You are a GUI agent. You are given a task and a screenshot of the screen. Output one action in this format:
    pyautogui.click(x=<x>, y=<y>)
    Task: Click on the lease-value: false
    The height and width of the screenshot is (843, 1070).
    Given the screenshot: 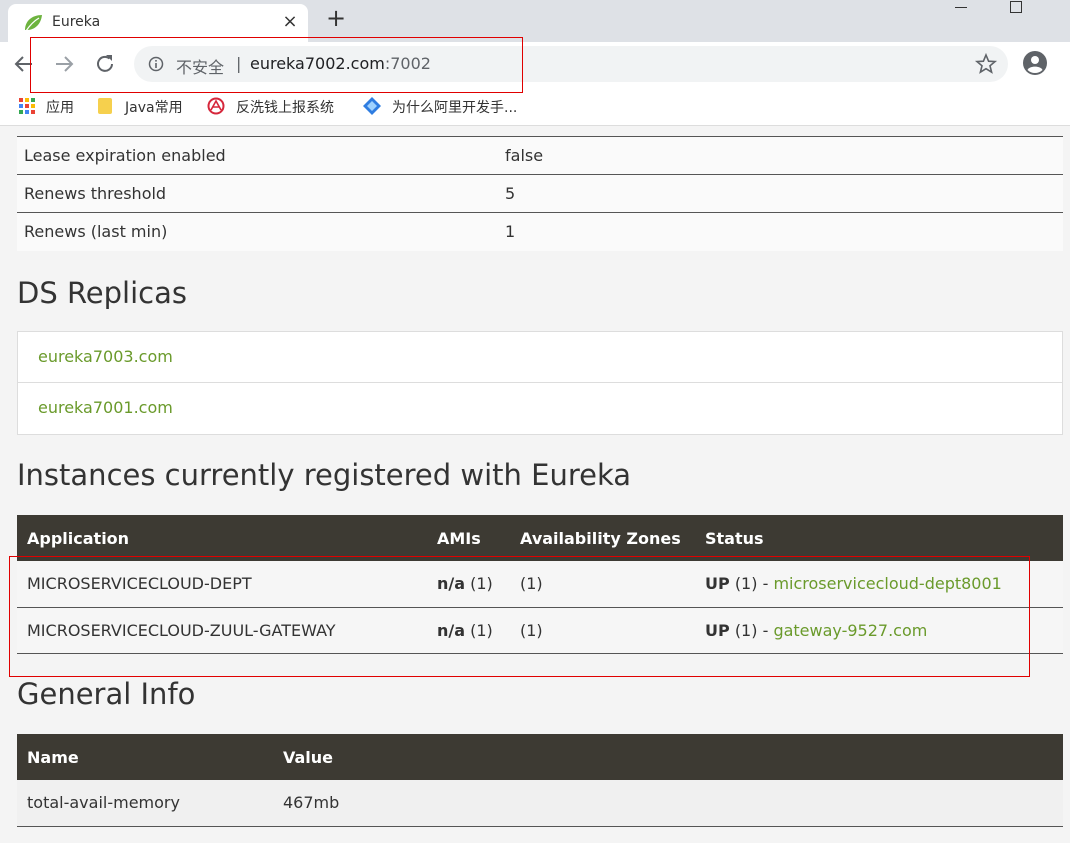 What is the action you would take?
    pyautogui.click(x=784, y=155)
    